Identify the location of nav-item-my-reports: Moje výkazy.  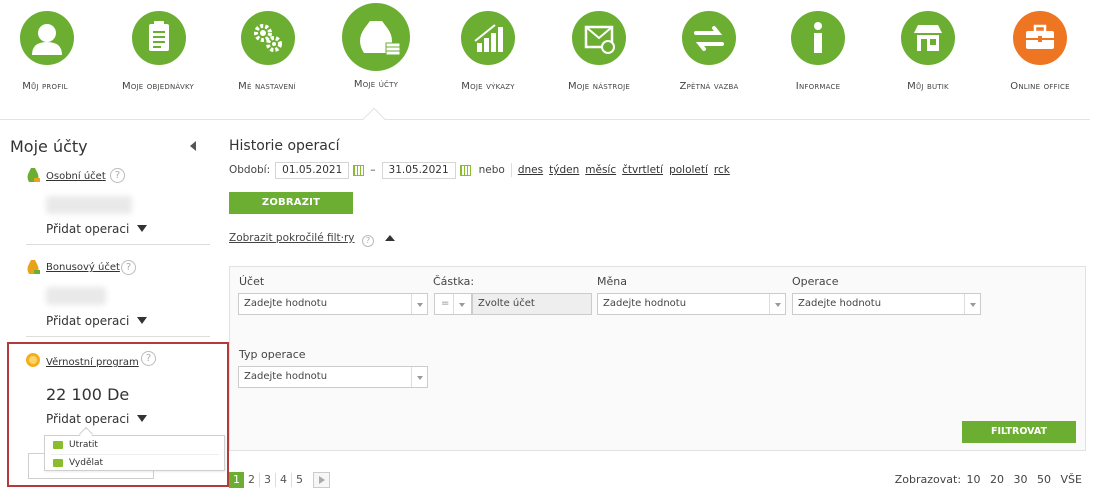
(488, 59).